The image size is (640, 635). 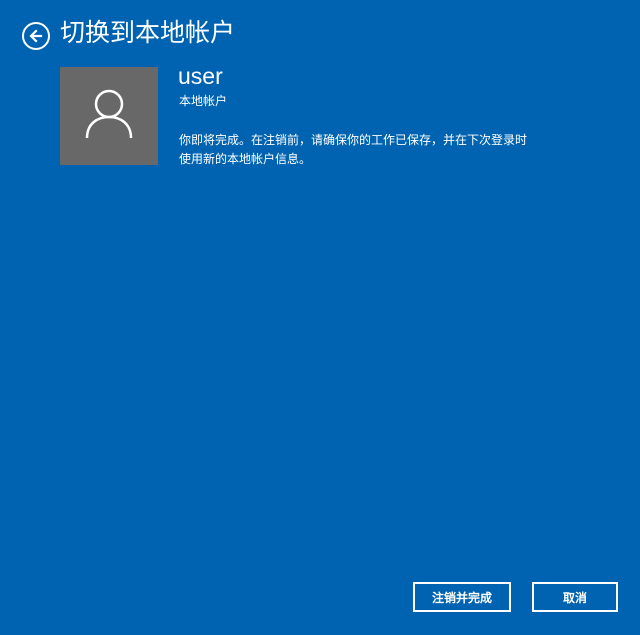 What do you see at coordinates (245, 159) in the screenshot?
I see `info-message-line: 使用新的本地帐户信息。` at bounding box center [245, 159].